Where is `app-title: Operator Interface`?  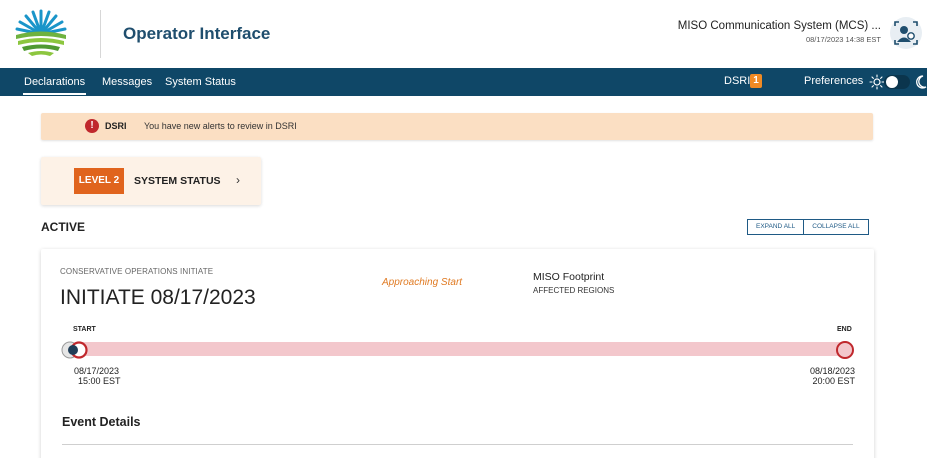 app-title: Operator Interface is located at coordinates (197, 33).